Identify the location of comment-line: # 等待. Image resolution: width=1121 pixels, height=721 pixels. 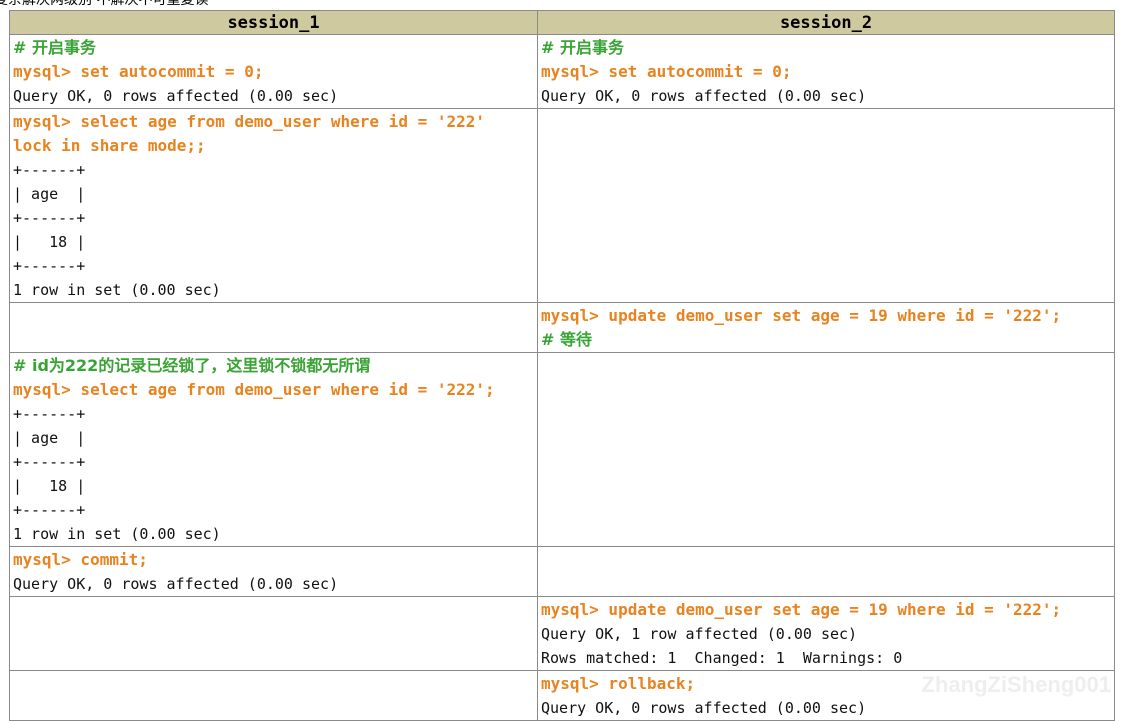
(566, 339).